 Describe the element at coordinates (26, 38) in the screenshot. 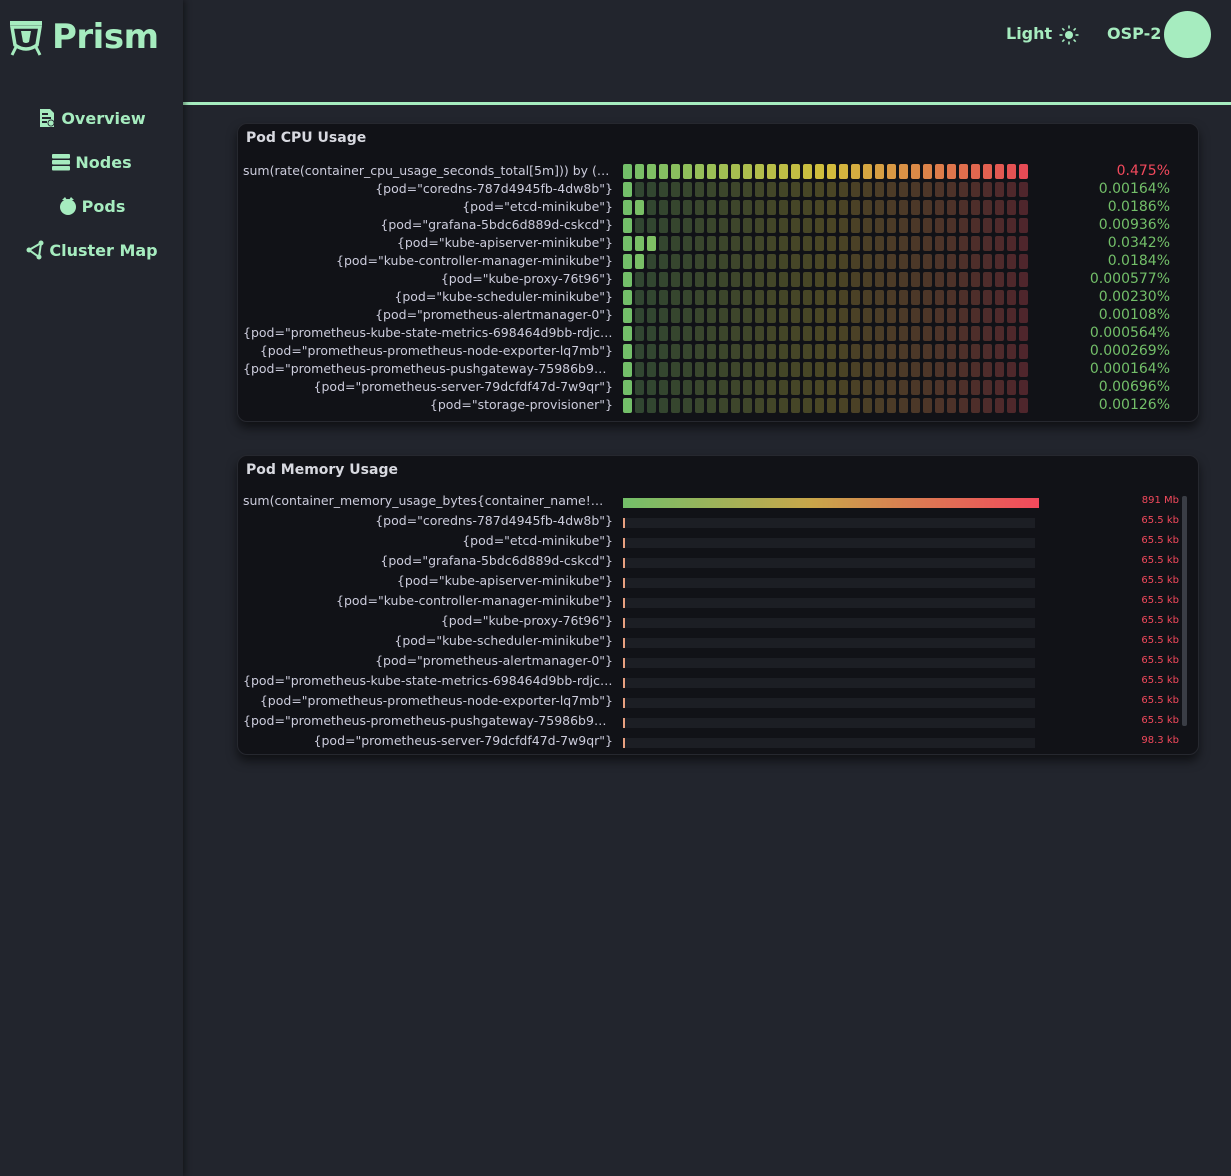

I see `prism-logo-icon` at that location.